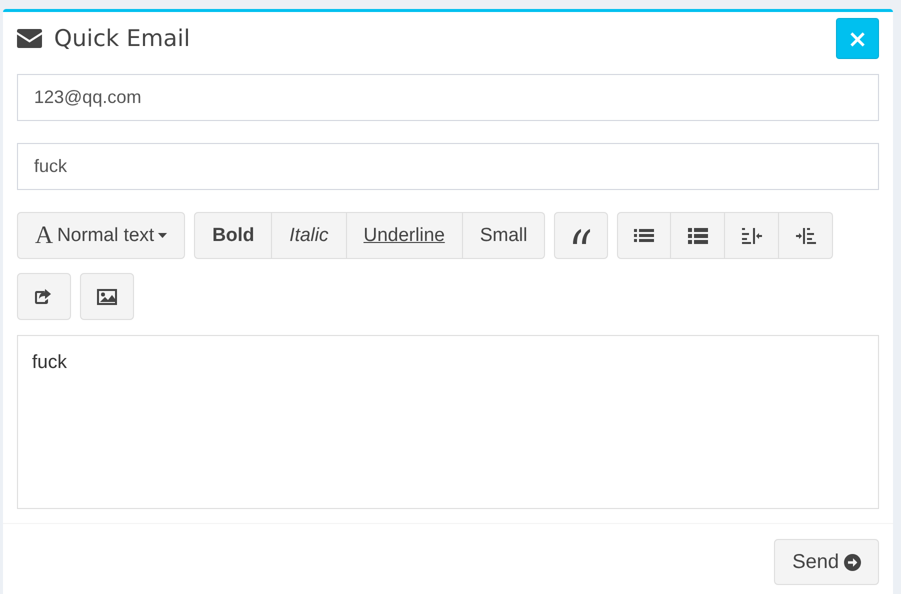 This screenshot has width=901, height=594. What do you see at coordinates (504, 235) in the screenshot?
I see `small-button: Small` at bounding box center [504, 235].